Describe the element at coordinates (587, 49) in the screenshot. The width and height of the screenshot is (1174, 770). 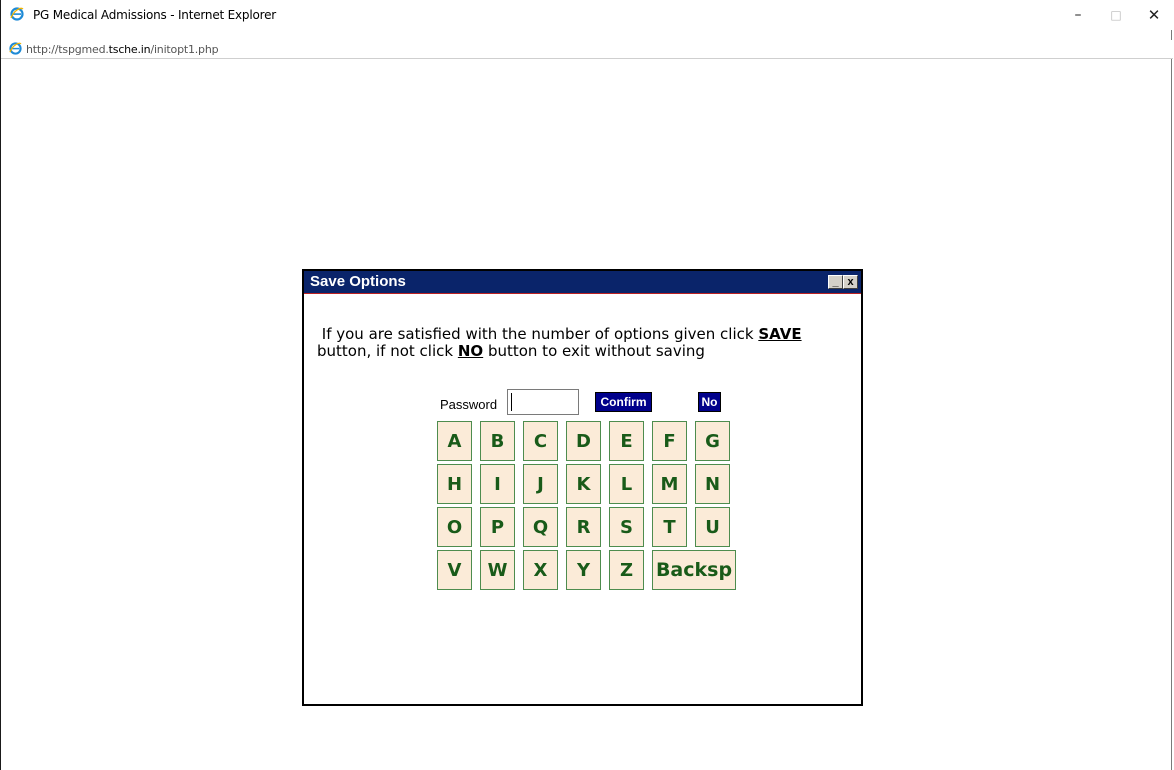
I see `address-bar: http://tspgmed.tsche.in/initopt1.php` at that location.